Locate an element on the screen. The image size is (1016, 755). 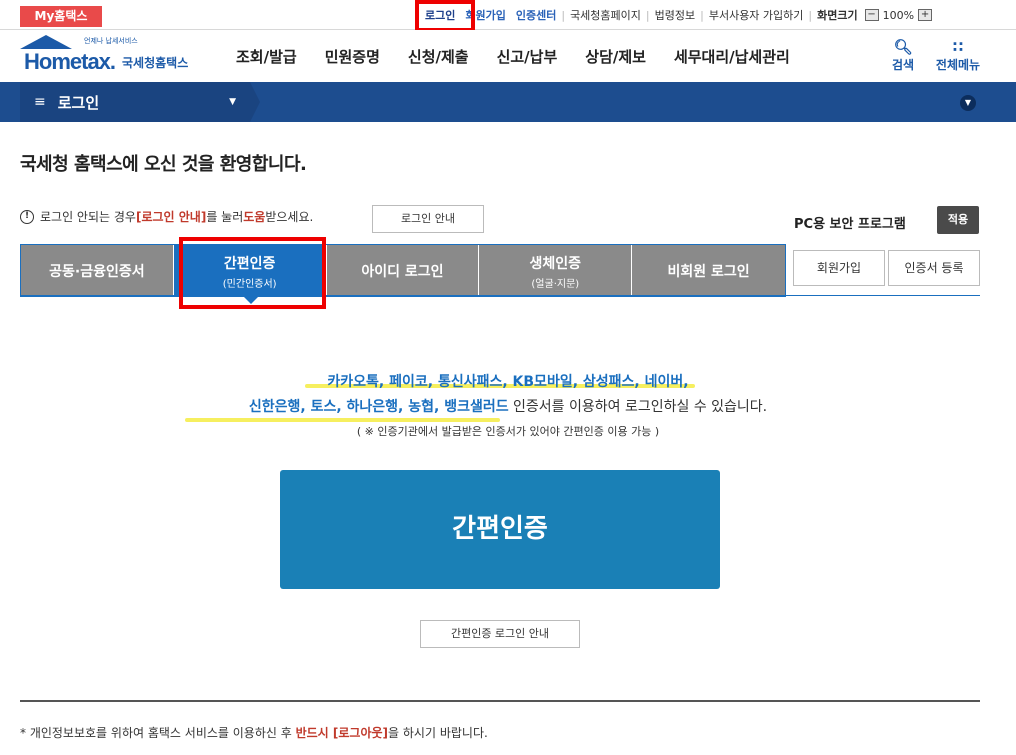
search-button: 🔍︎ 검색 is located at coordinates (903, 55).